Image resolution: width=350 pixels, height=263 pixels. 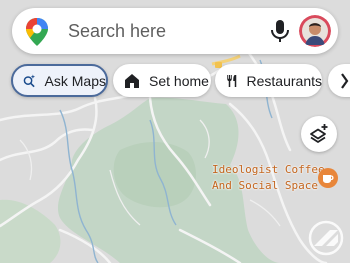 What do you see at coordinates (280, 31) in the screenshot?
I see `microphone-icon` at bounding box center [280, 31].